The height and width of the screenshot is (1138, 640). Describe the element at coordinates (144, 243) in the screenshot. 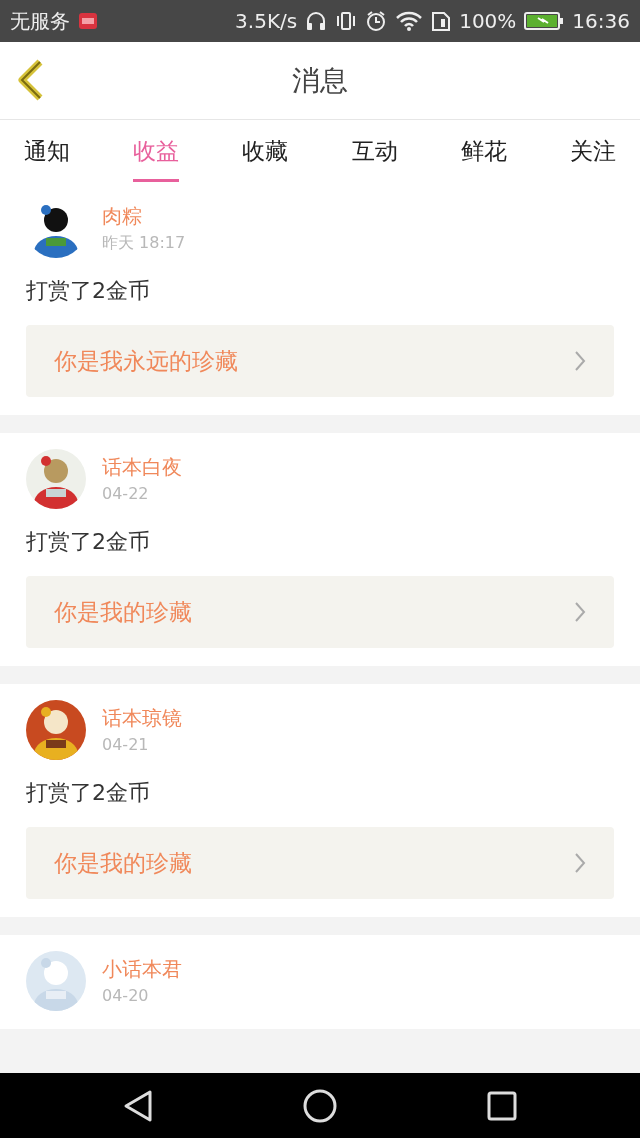

I see `message-time: 昨天 18:17` at that location.